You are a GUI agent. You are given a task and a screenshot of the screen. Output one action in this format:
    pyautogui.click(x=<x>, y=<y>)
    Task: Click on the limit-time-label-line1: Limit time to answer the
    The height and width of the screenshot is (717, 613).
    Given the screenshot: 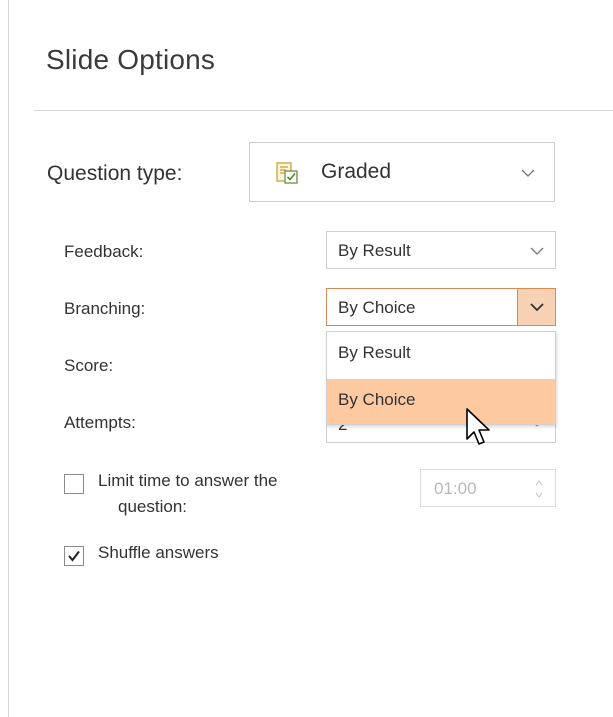 What is the action you would take?
    pyautogui.click(x=188, y=480)
    